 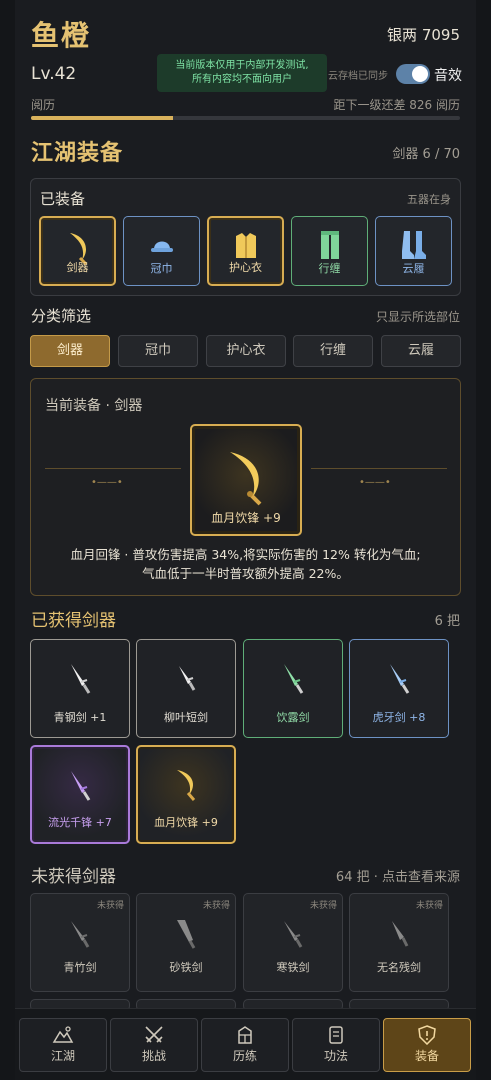 I want to click on nav-equipment: 装备, so click(x=427, y=1045).